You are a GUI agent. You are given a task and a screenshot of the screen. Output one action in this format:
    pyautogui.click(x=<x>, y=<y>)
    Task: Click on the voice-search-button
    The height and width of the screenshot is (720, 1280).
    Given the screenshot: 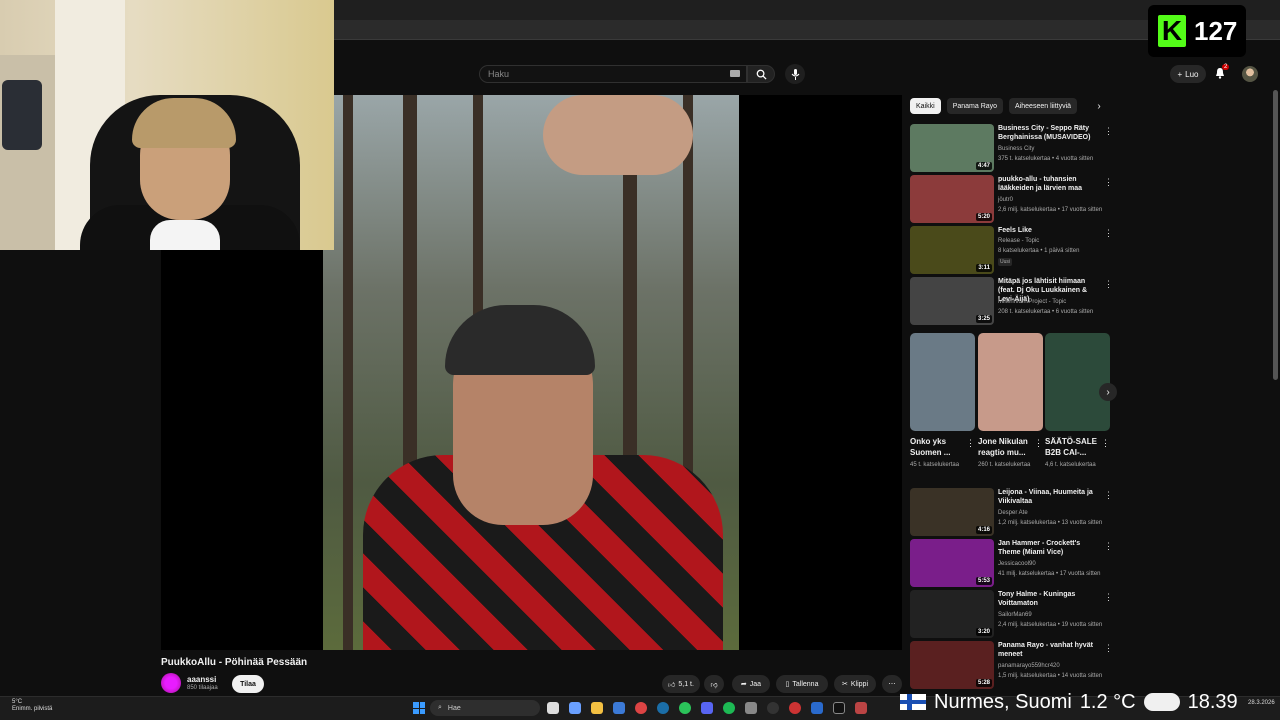 What is the action you would take?
    pyautogui.click(x=795, y=74)
    